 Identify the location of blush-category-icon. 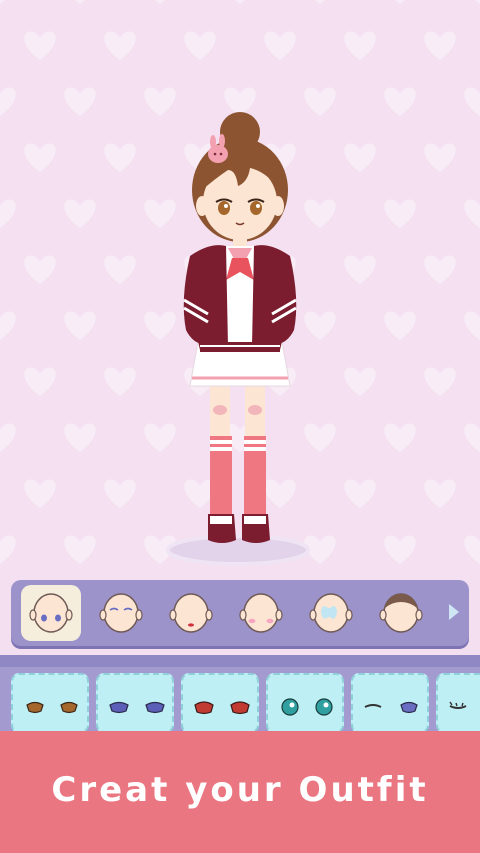
(261, 613).